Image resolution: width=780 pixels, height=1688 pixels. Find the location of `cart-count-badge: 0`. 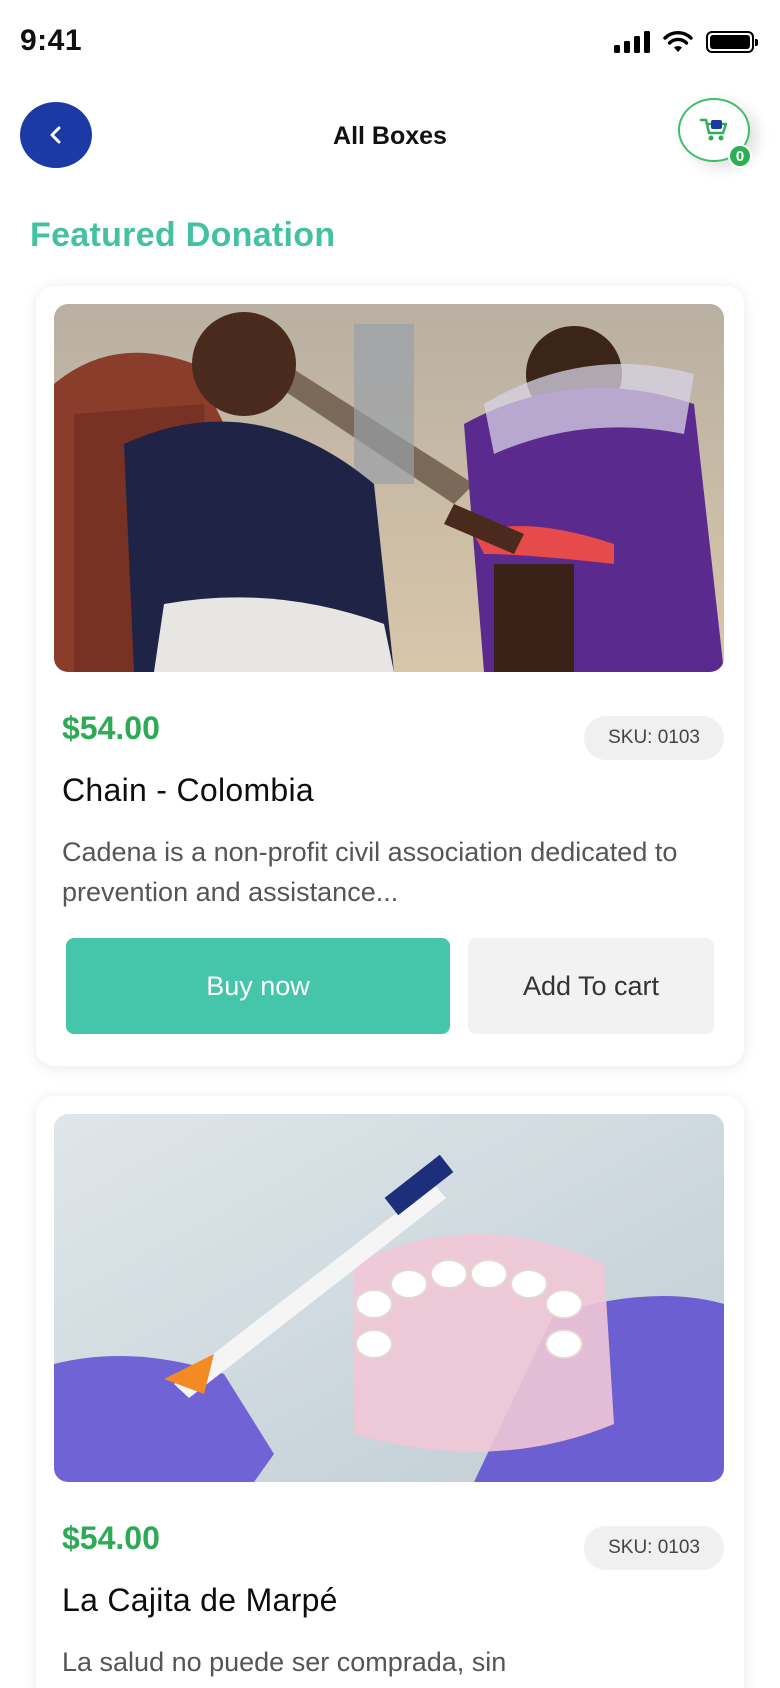

cart-count-badge: 0 is located at coordinates (740, 156).